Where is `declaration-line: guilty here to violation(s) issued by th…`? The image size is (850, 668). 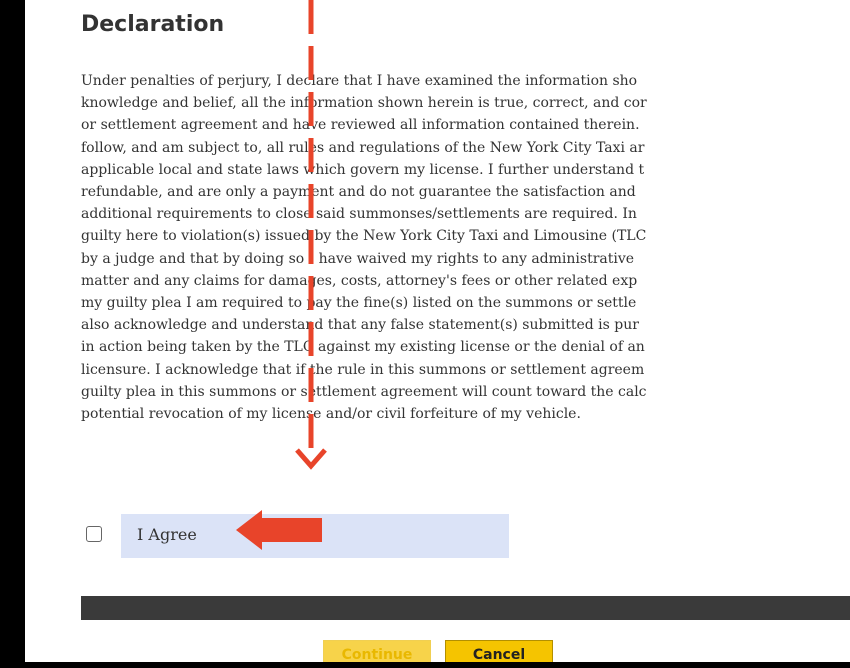 declaration-line: guilty here to violation(s) issued by th… is located at coordinates (364, 236).